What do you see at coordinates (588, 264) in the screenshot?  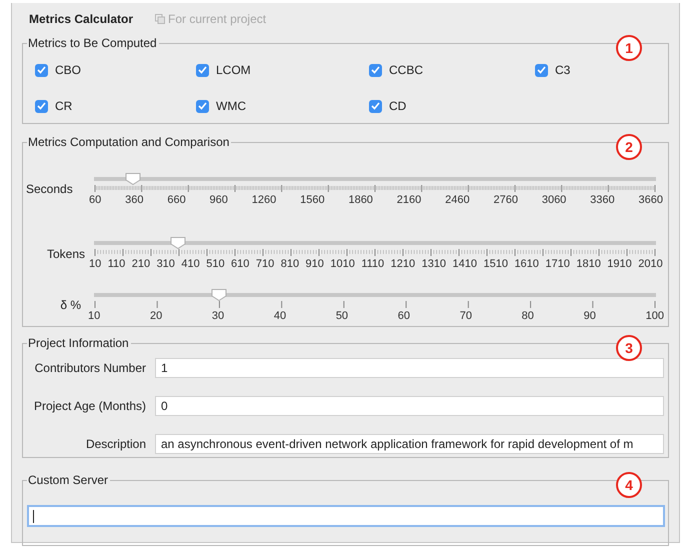 I see `tick-label: 1810` at bounding box center [588, 264].